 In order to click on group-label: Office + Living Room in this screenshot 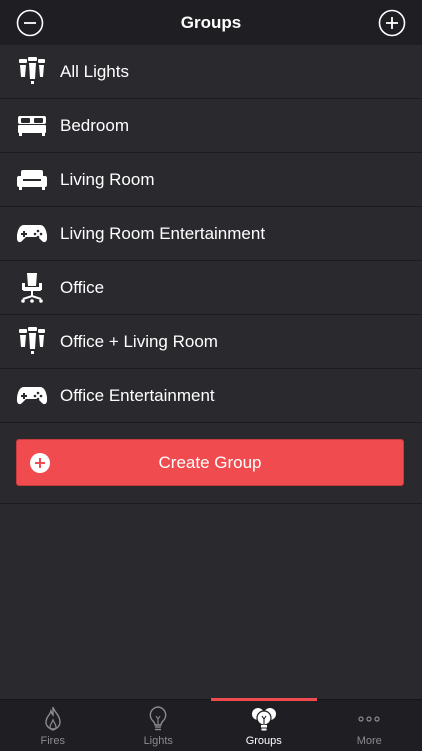, I will do `click(139, 342)`.